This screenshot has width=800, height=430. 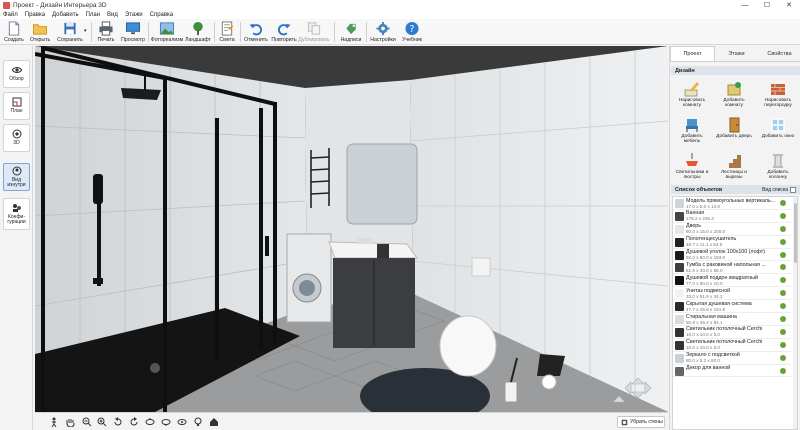 I want to click on door-icon, so click(x=734, y=125).